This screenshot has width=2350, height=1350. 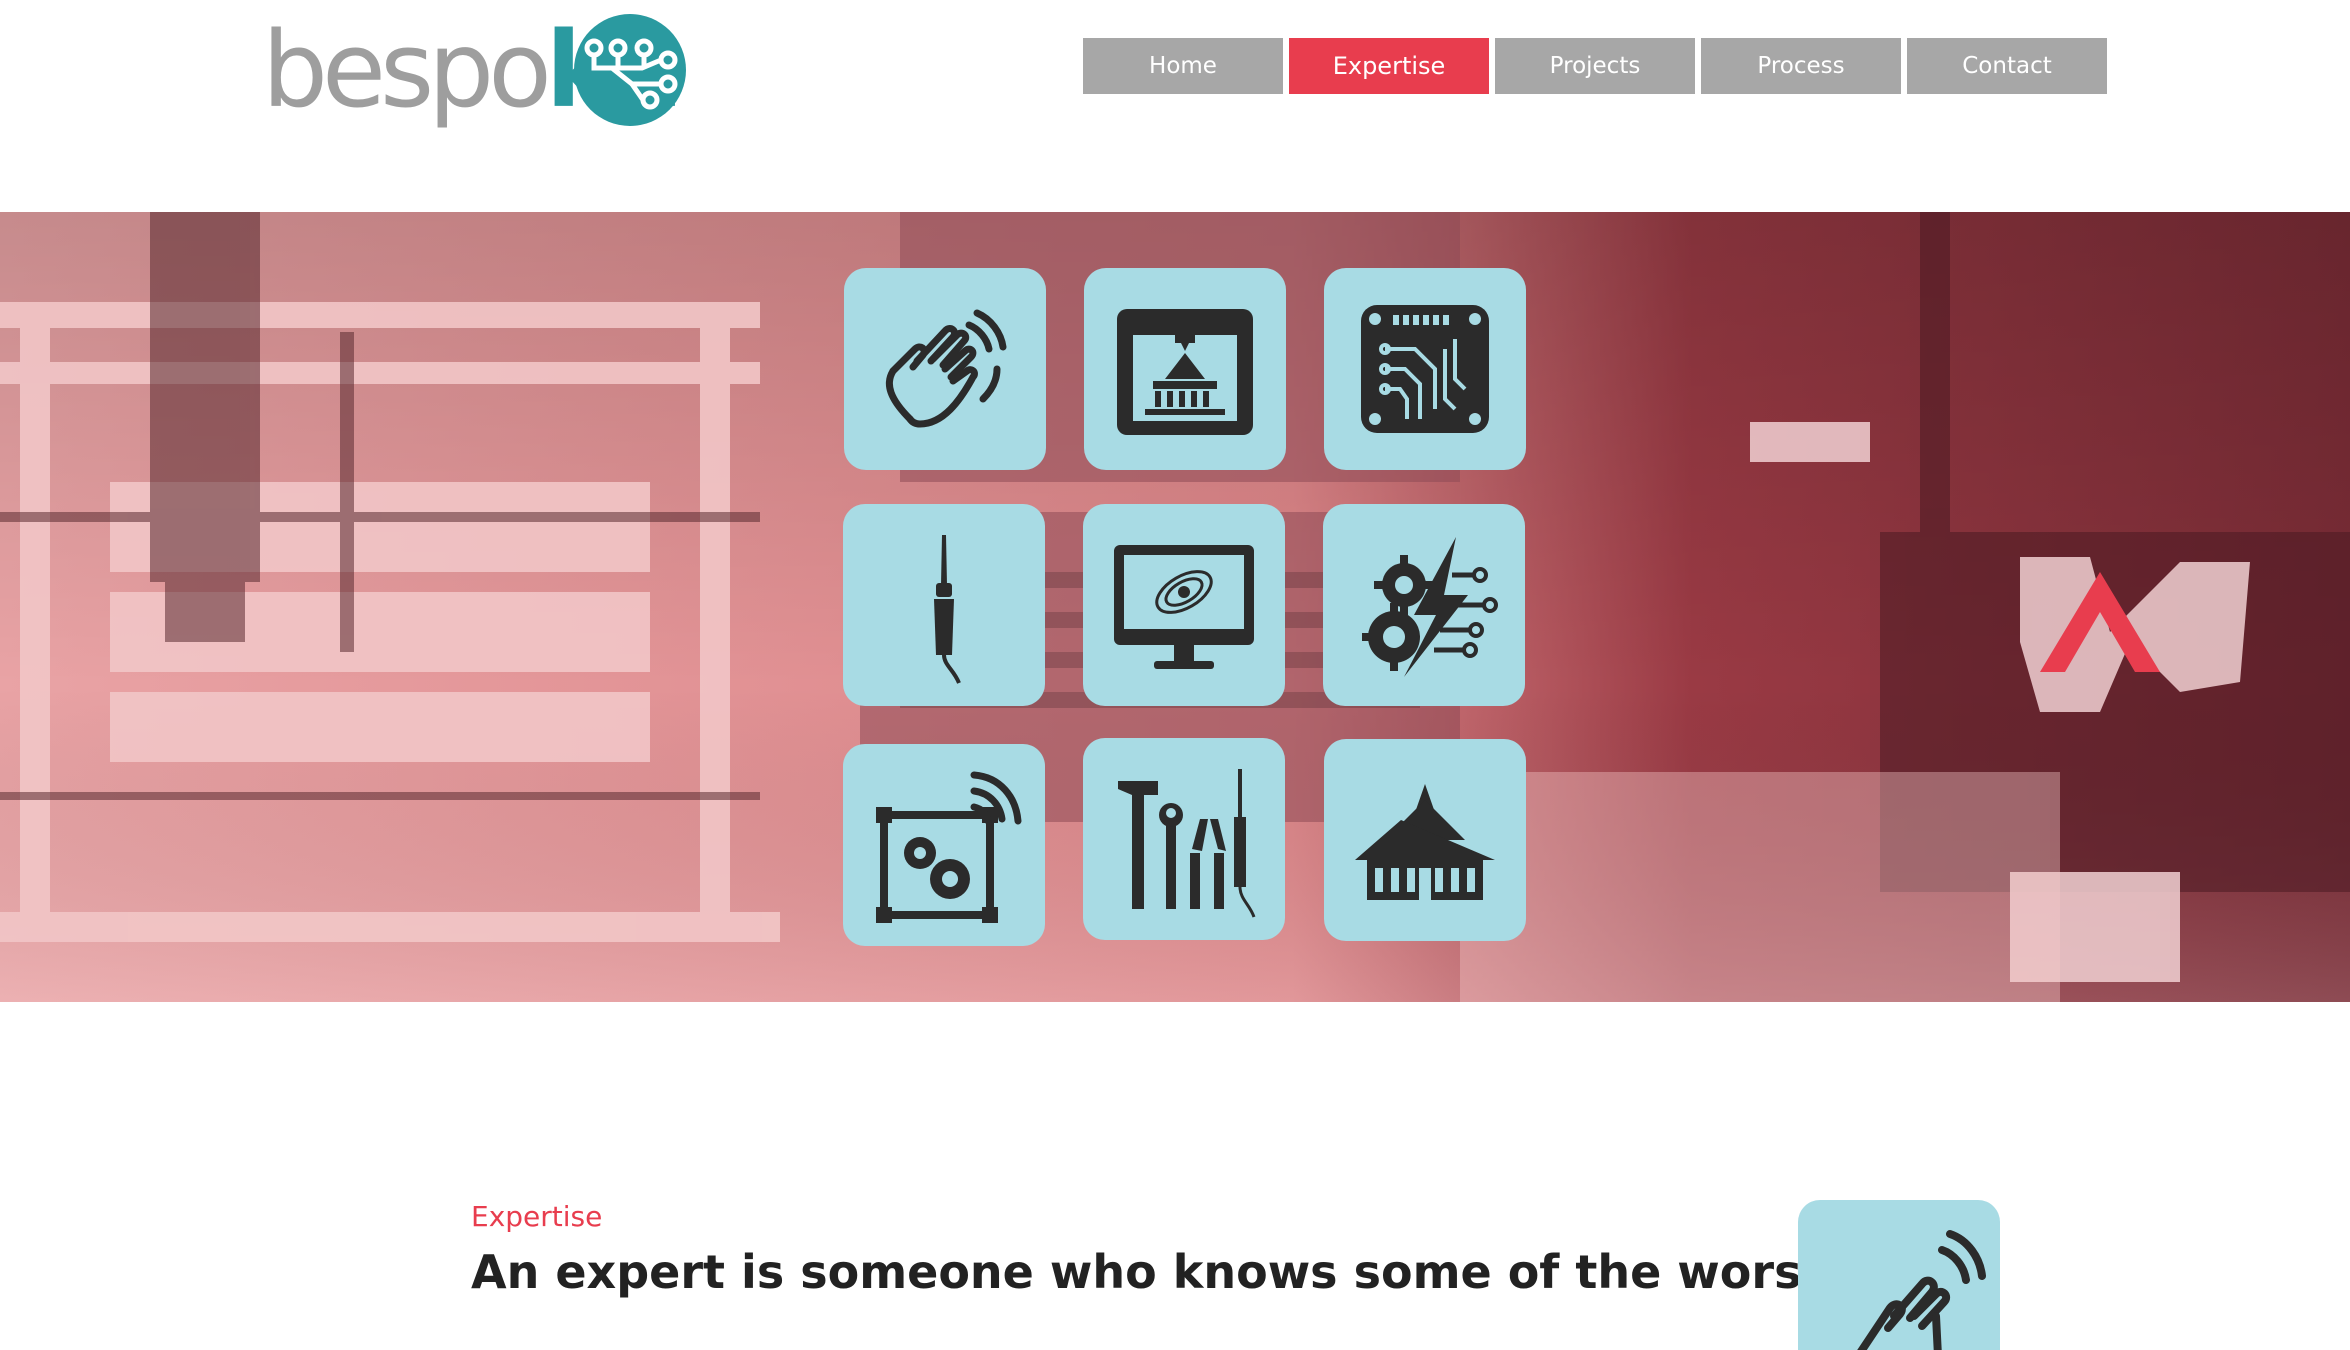 What do you see at coordinates (1801, 66) in the screenshot?
I see `nav-process: Process` at bounding box center [1801, 66].